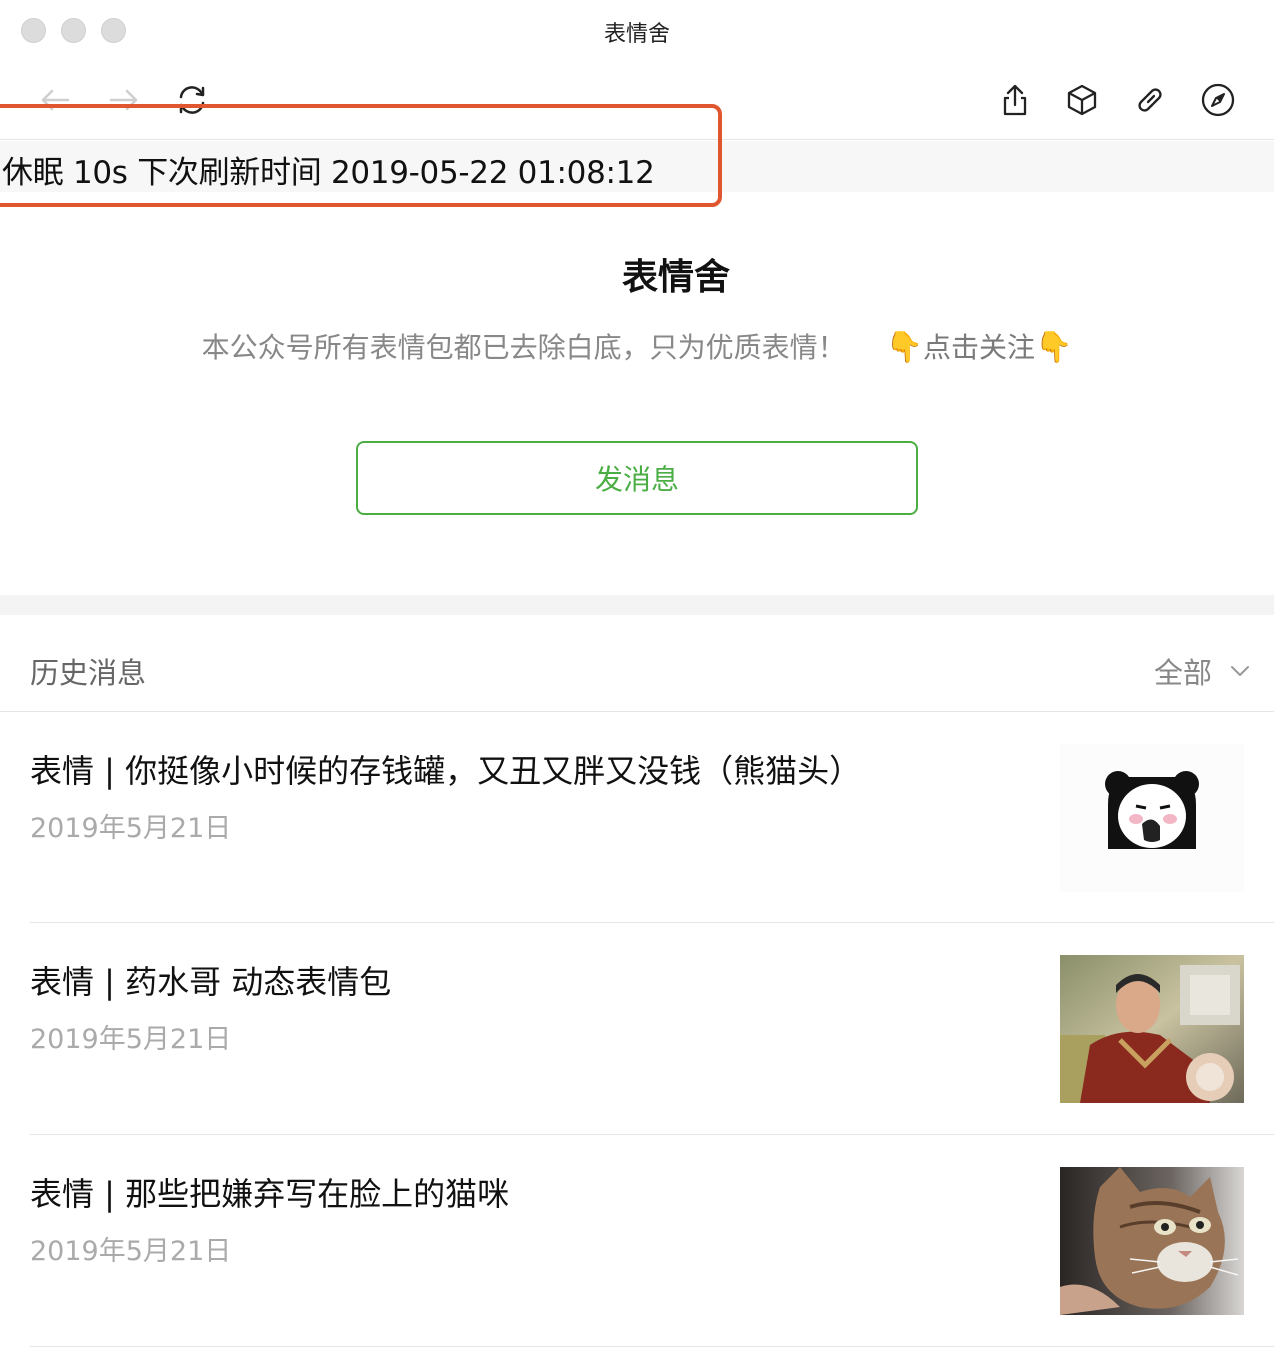  Describe the element at coordinates (1182, 673) in the screenshot. I see `filter-label: 全部` at that location.